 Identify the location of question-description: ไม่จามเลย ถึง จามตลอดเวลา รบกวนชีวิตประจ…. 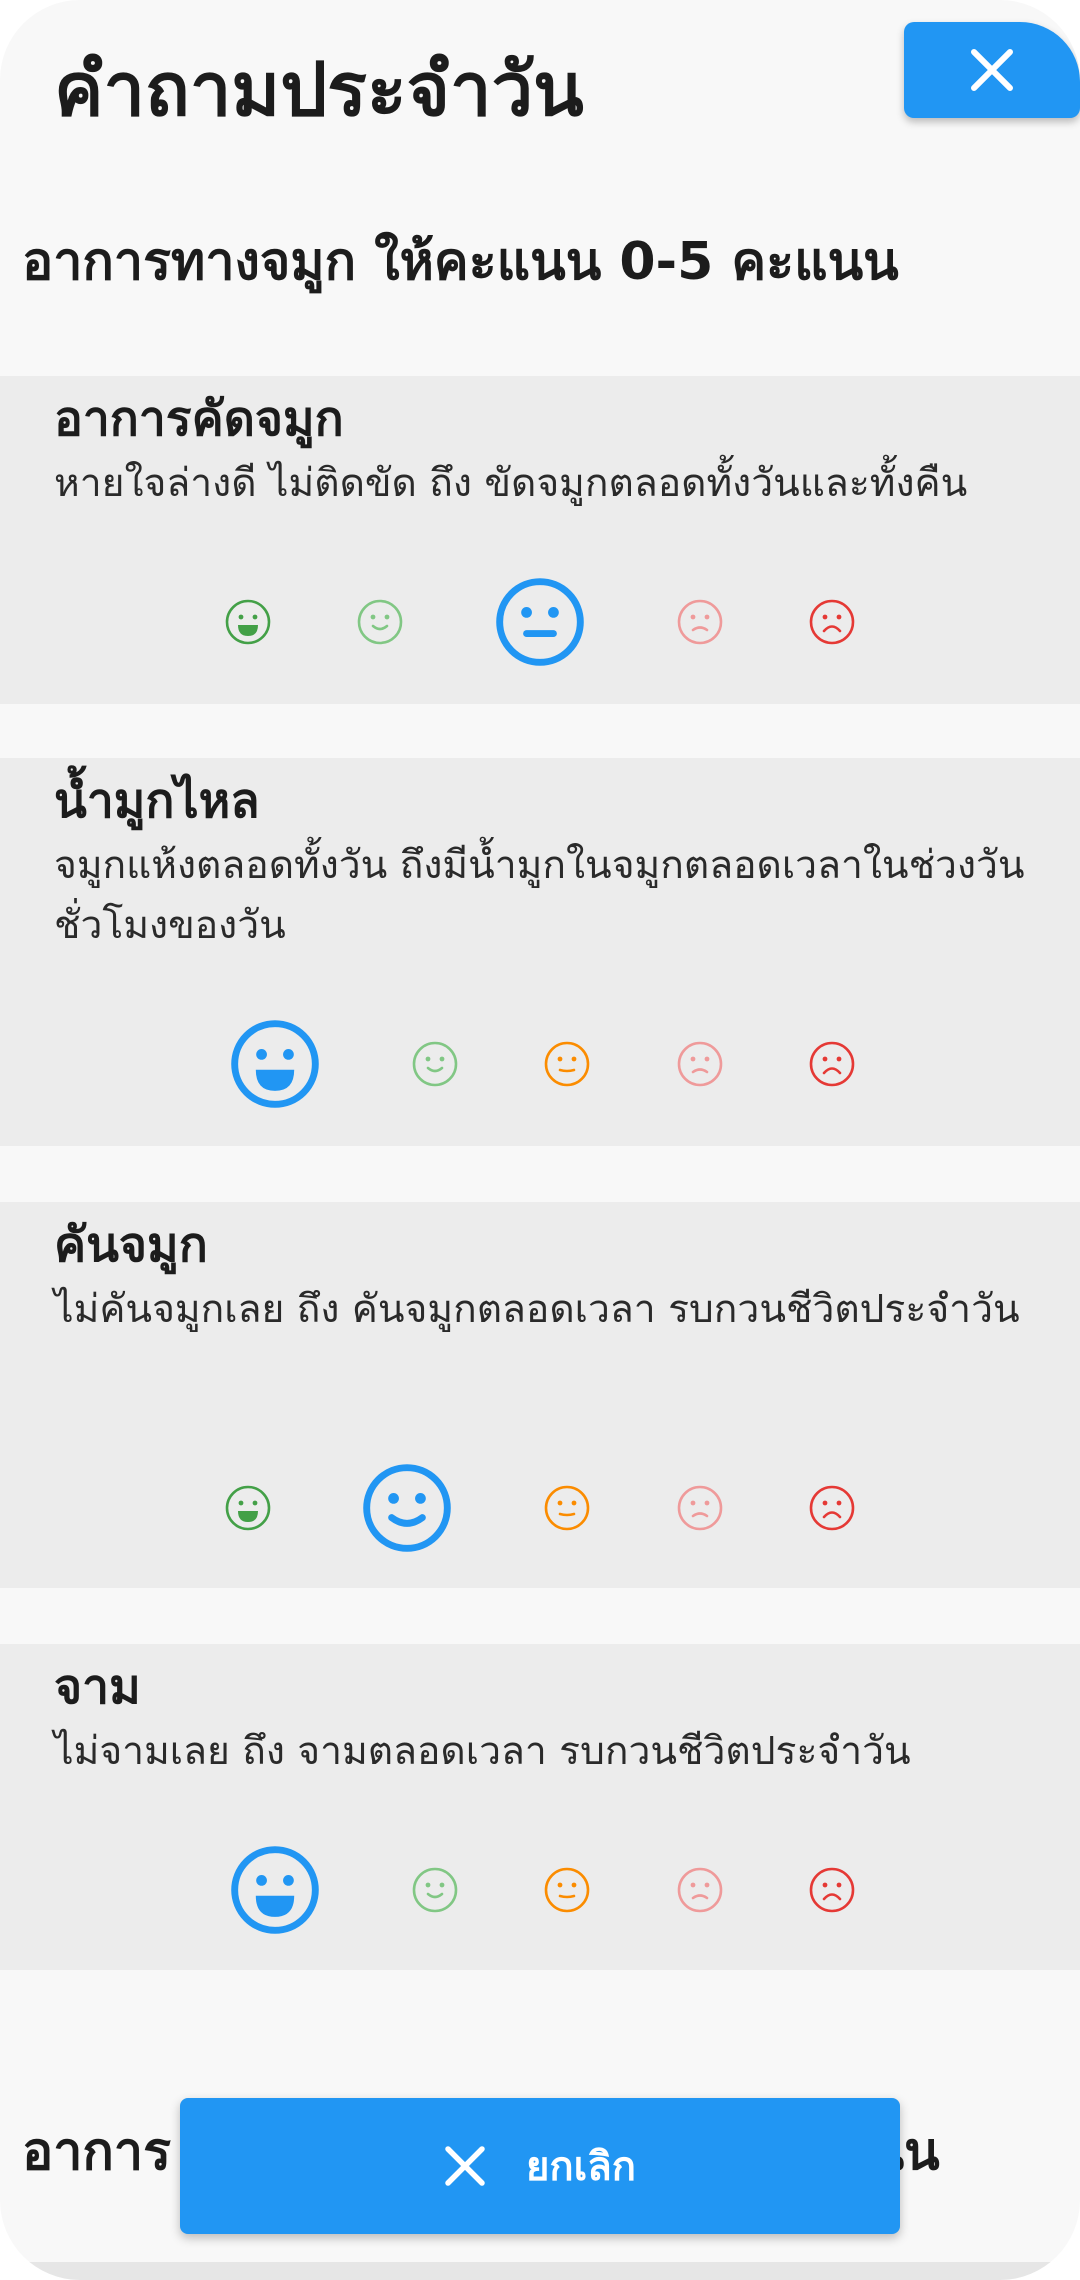
(482, 1751).